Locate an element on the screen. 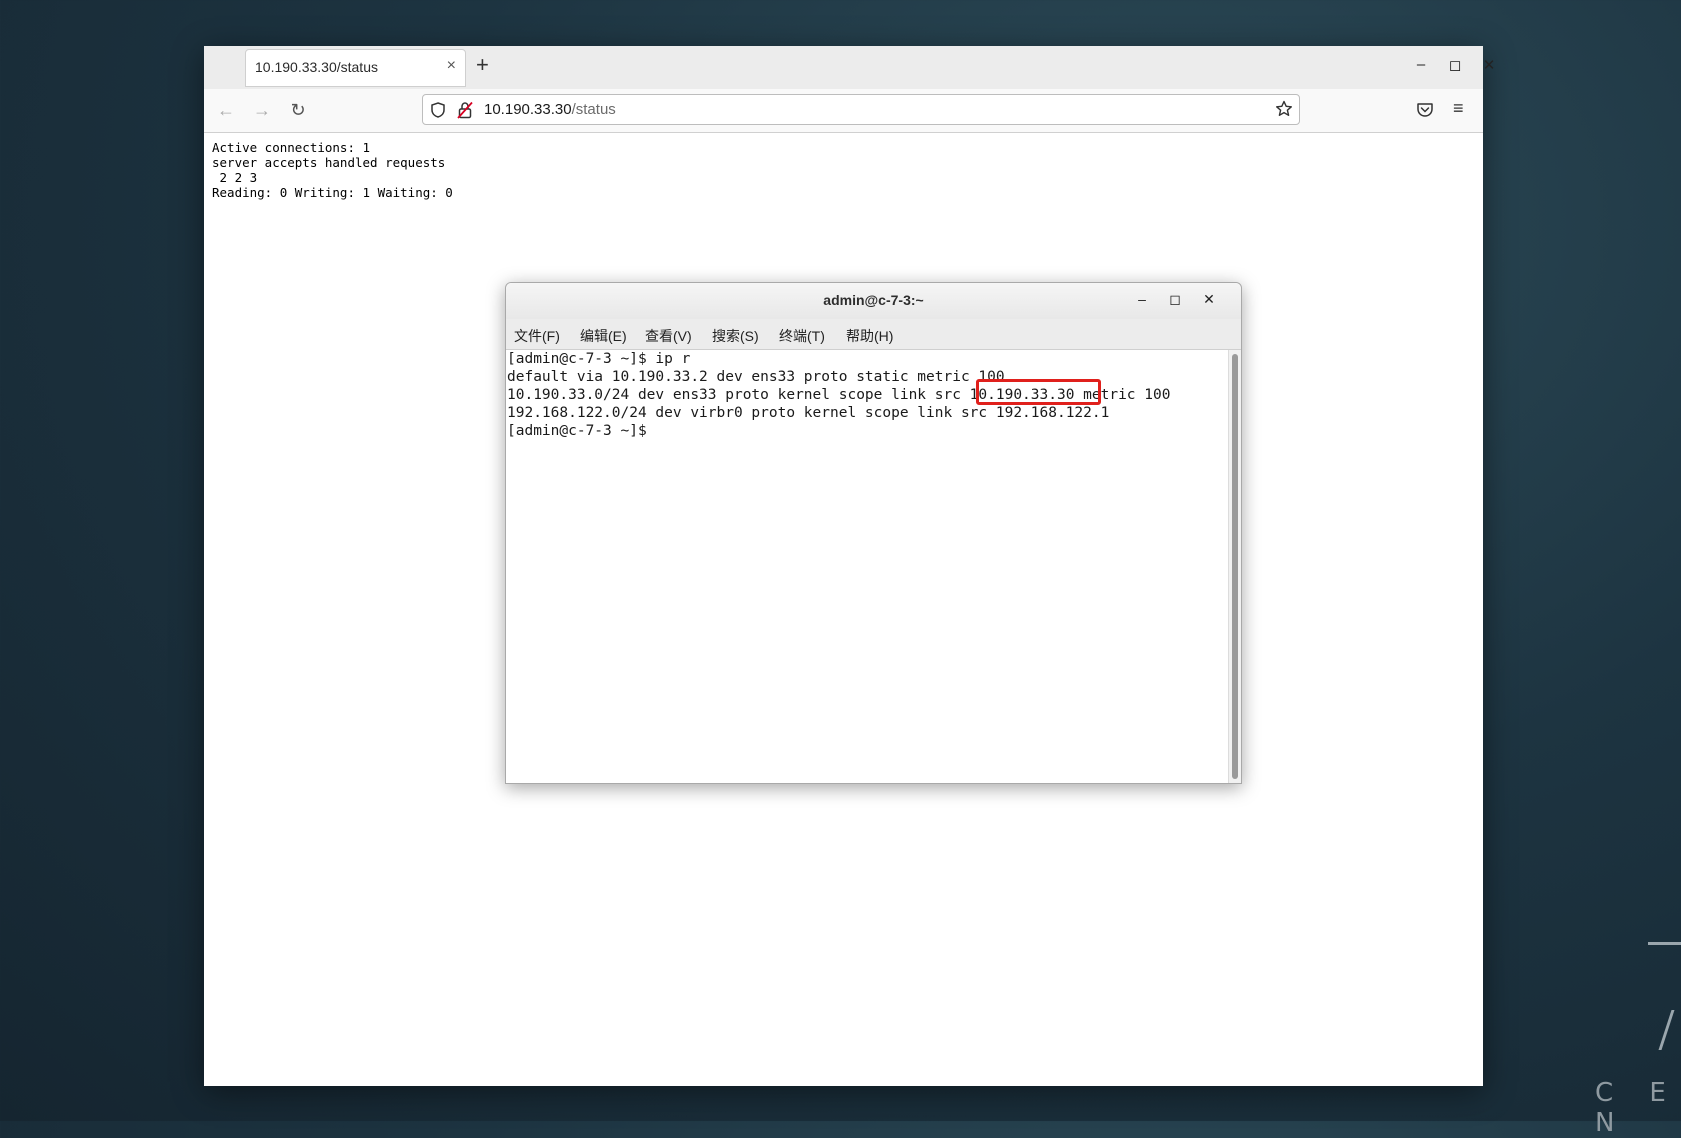 Image resolution: width=1681 pixels, height=1138 pixels. desktop-logo-line is located at coordinates (1664, 943).